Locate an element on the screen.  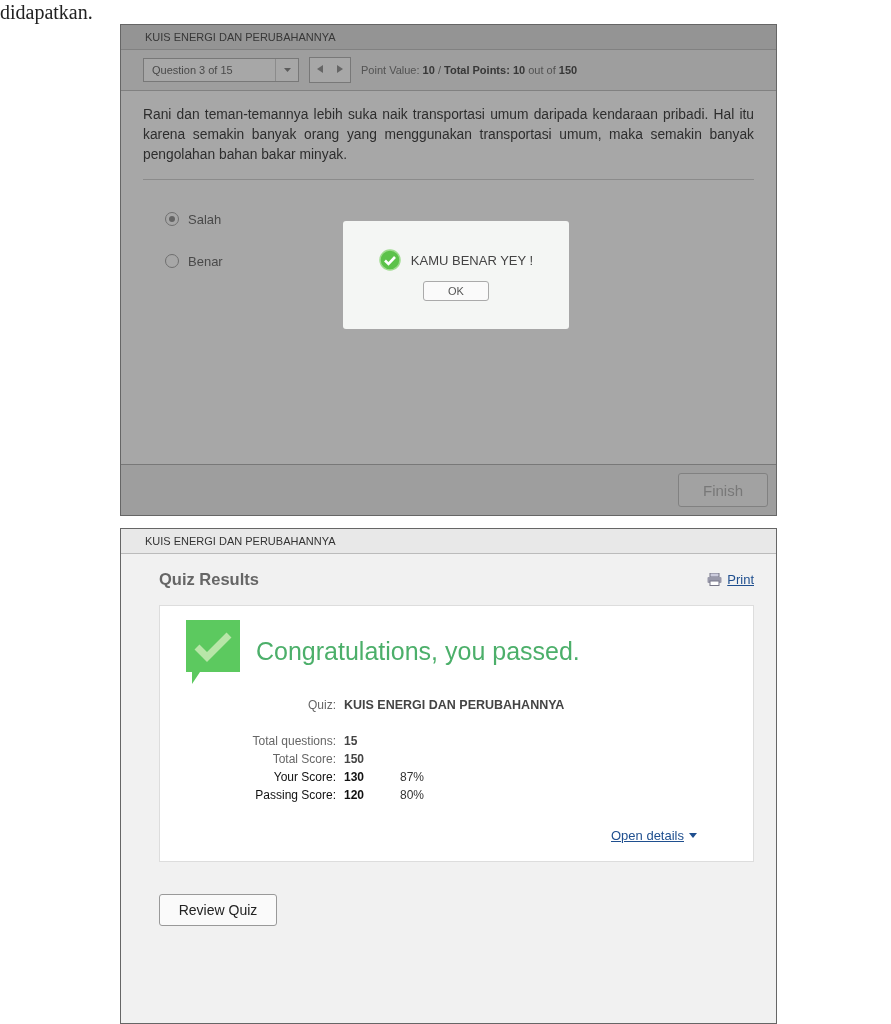
score-value: 120 is located at coordinates (355, 795).